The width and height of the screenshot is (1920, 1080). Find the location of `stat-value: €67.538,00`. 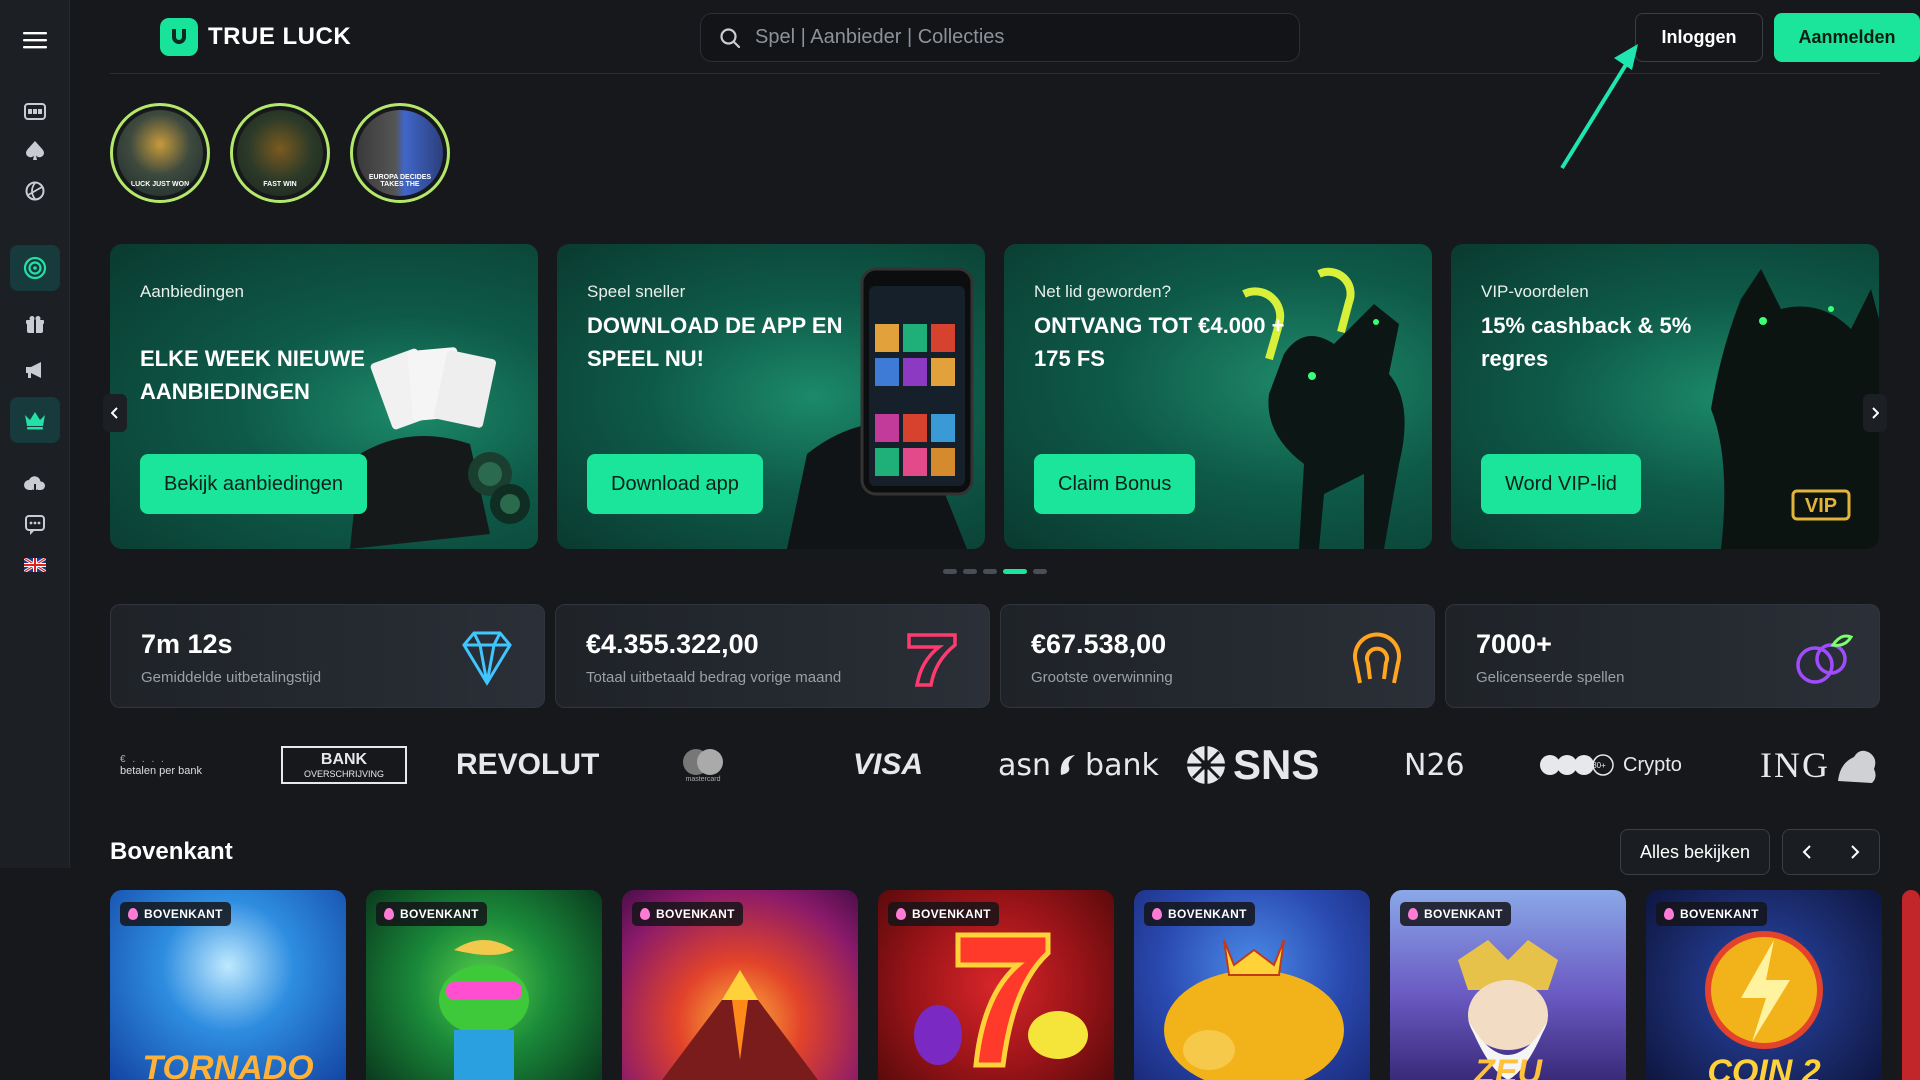

stat-value: €67.538,00 is located at coordinates (1099, 644).